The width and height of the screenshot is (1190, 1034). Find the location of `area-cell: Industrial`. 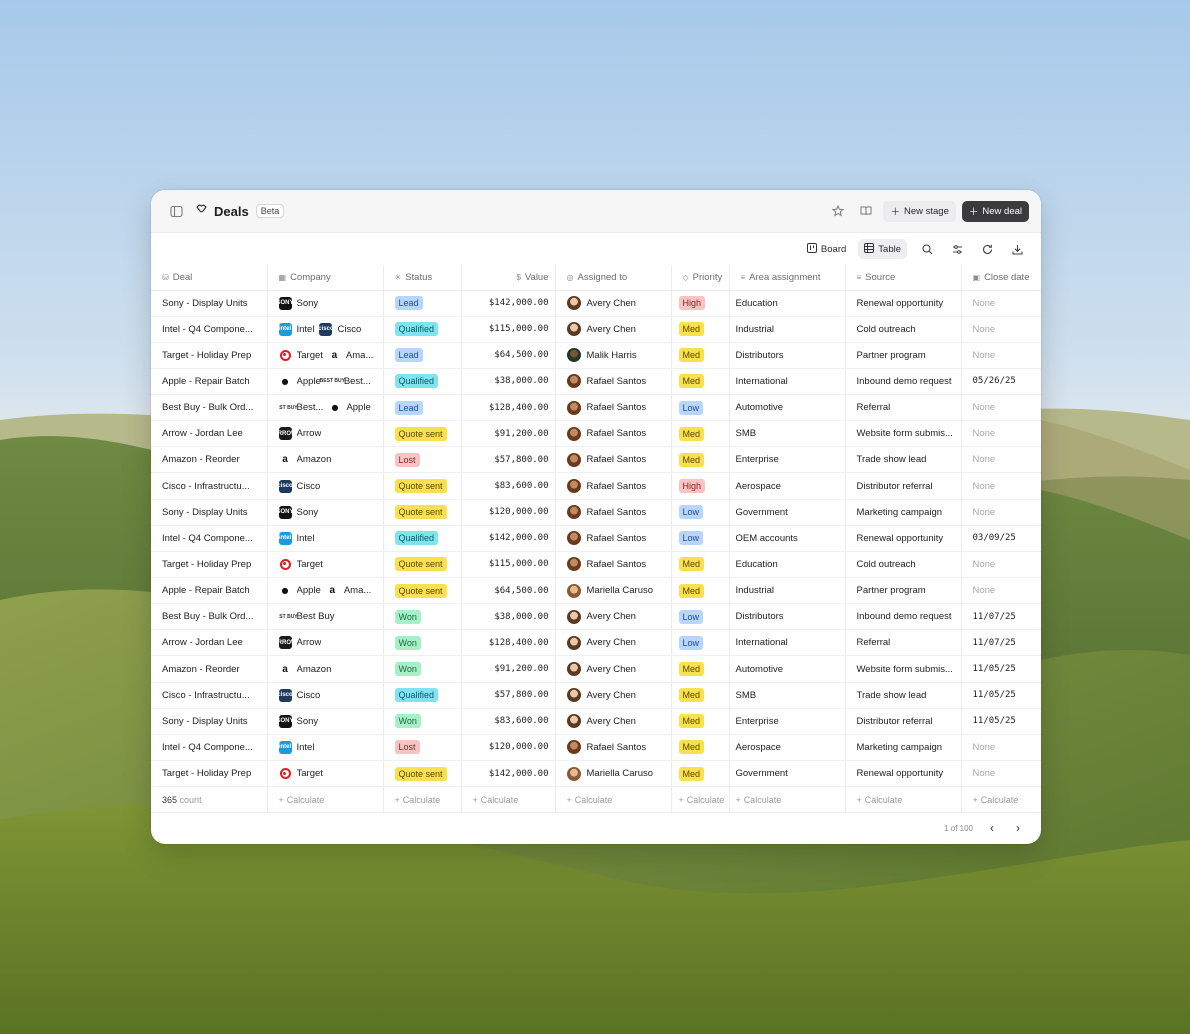

area-cell: Industrial is located at coordinates (787, 329).